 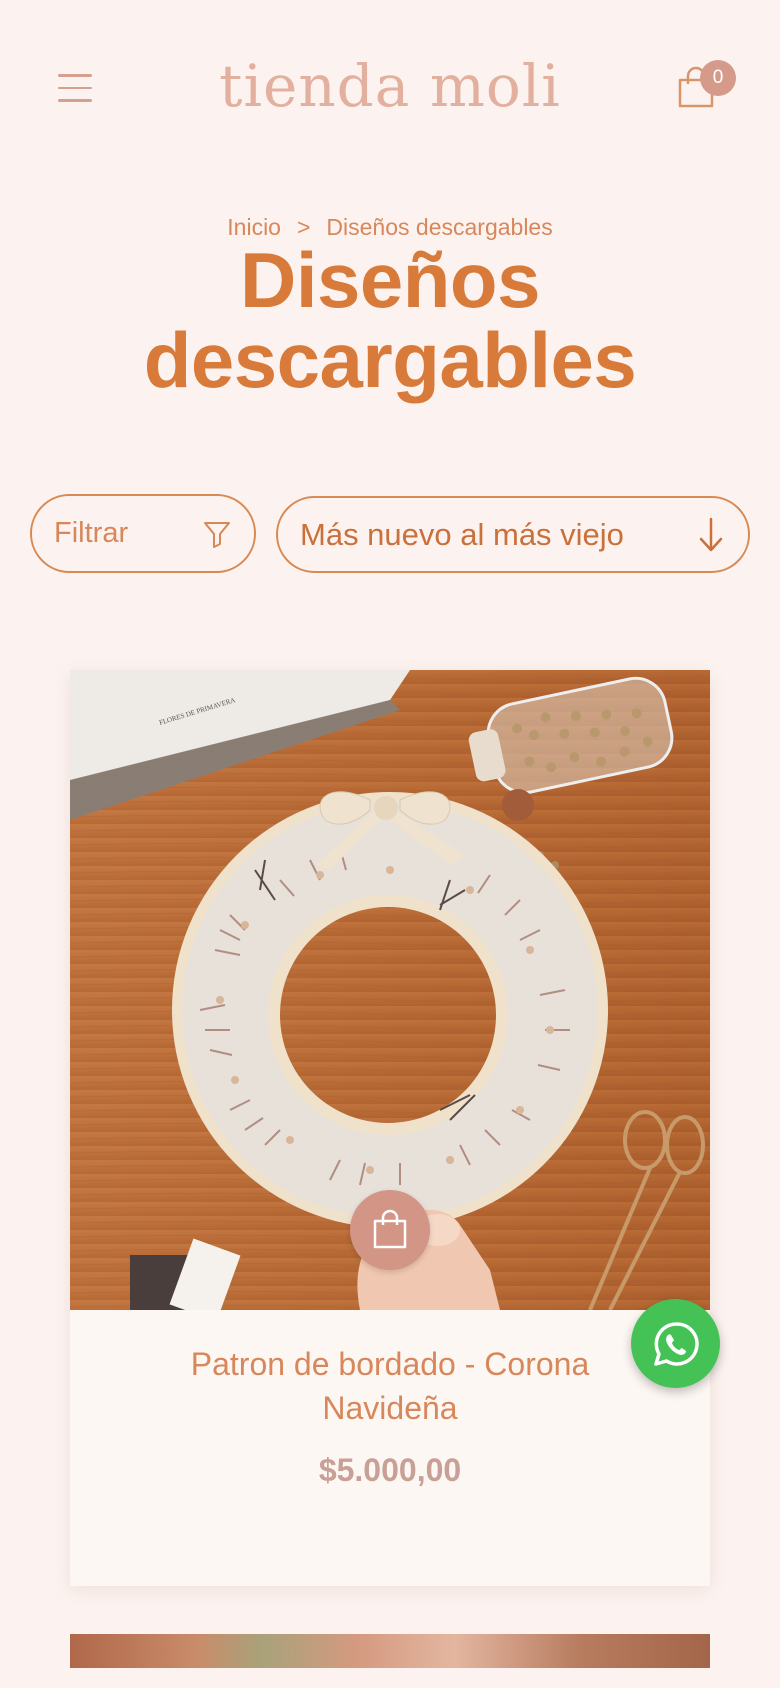 I want to click on whatsapp-button, so click(x=675, y=1343).